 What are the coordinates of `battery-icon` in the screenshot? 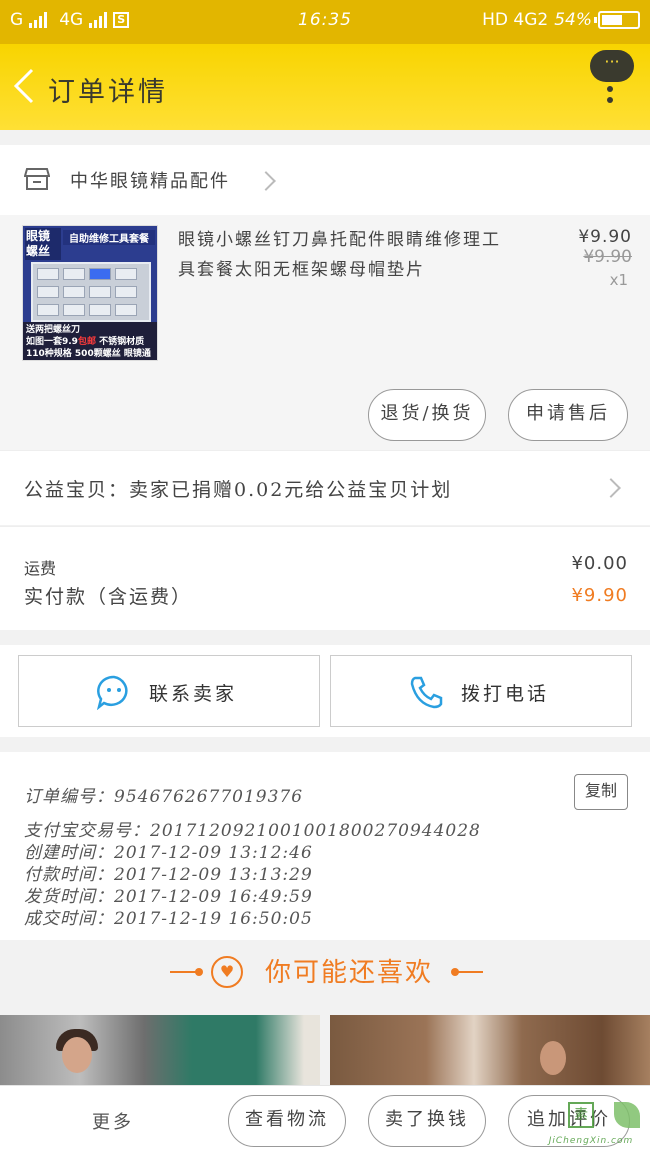 It's located at (617, 20).